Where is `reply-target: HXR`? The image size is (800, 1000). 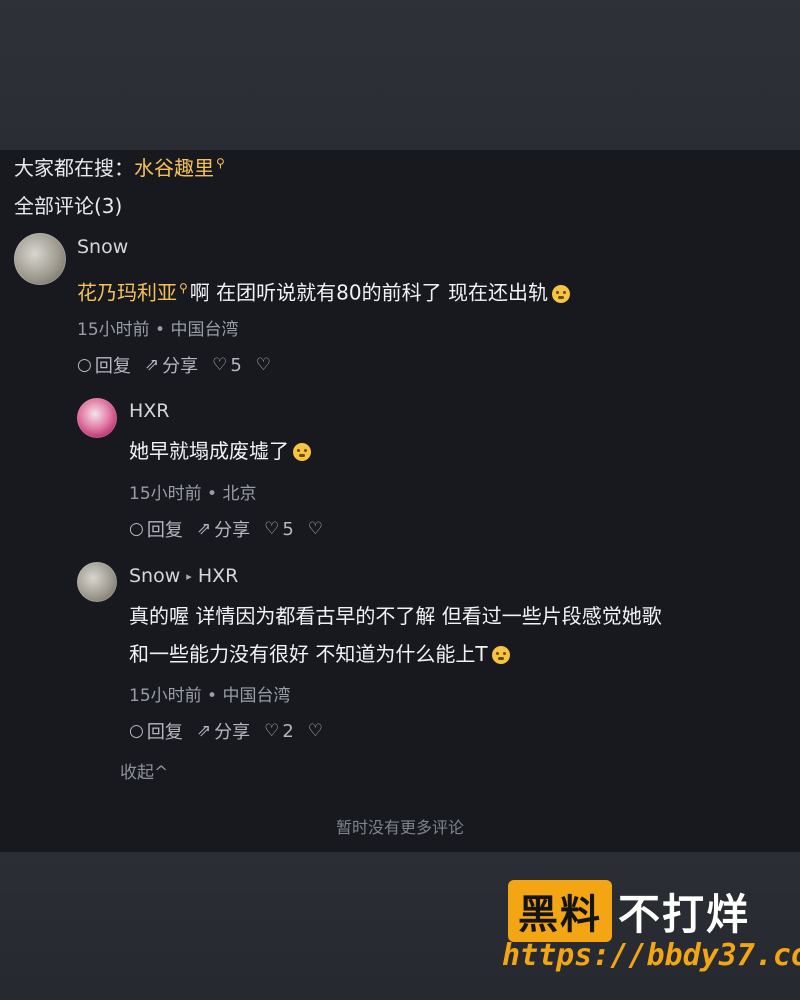
reply-target: HXR is located at coordinates (218, 576).